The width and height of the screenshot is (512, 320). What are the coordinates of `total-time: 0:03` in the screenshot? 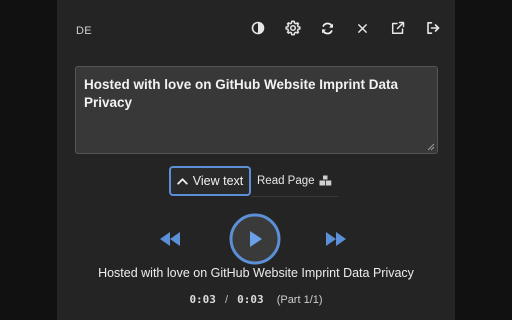 It's located at (250, 299).